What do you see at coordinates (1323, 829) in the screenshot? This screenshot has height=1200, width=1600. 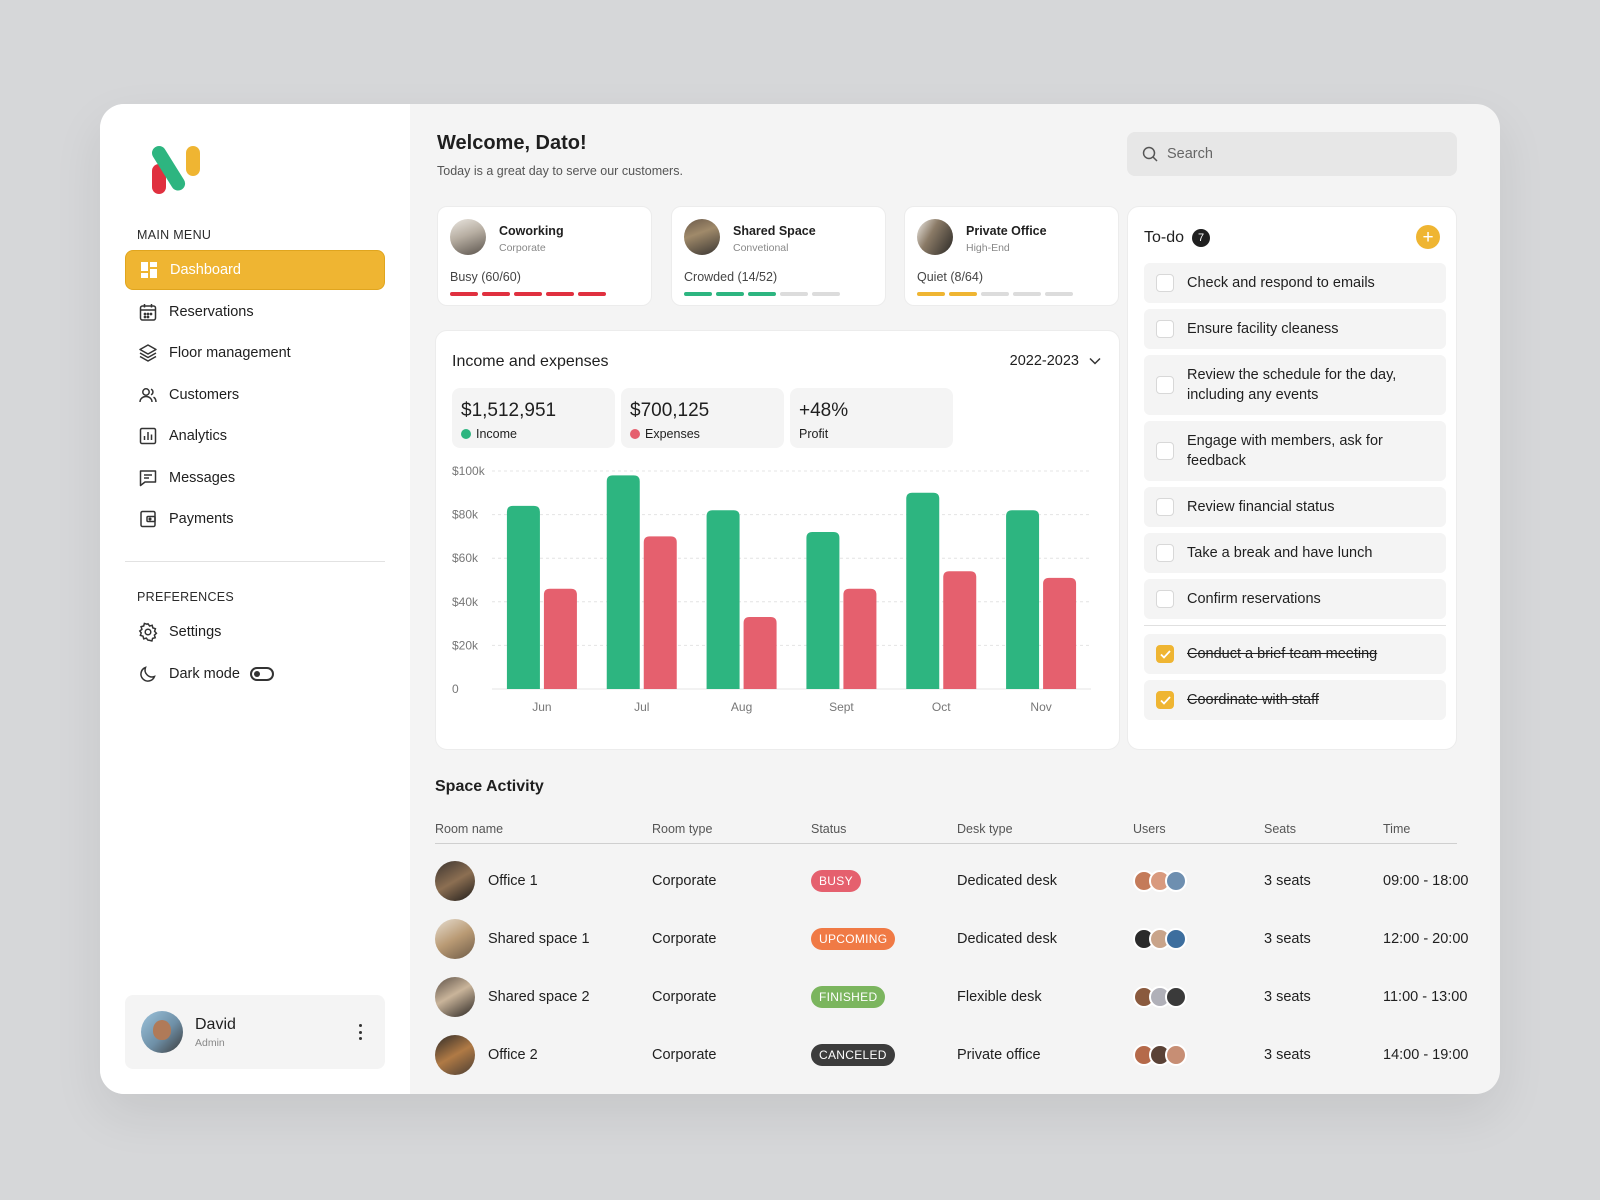 I see `column-header: Seats` at bounding box center [1323, 829].